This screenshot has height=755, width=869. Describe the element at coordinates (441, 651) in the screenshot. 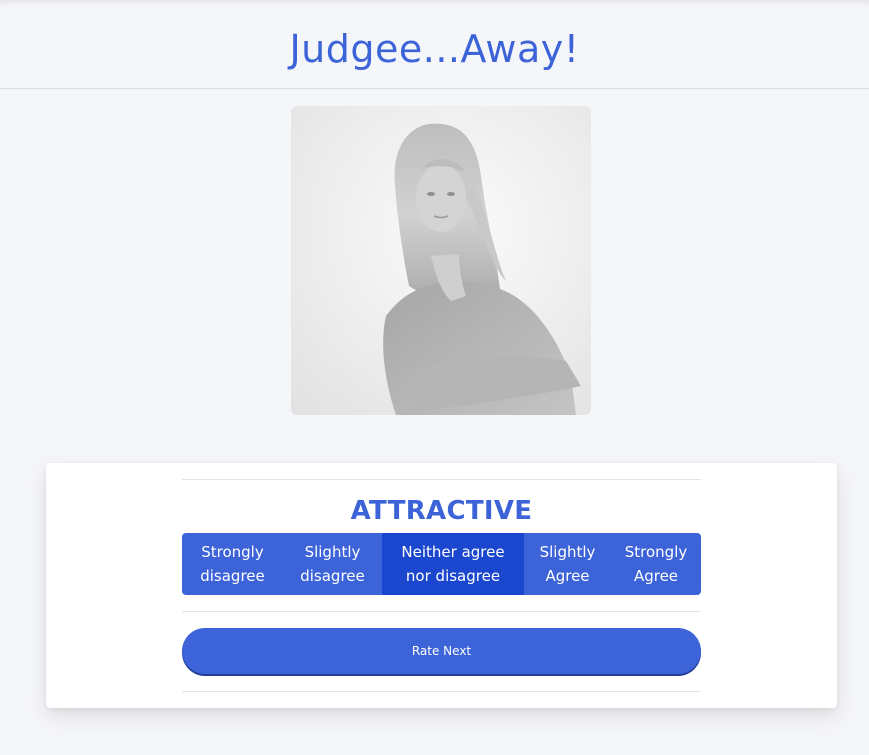

I see `rate-next-button: Rate Next` at that location.